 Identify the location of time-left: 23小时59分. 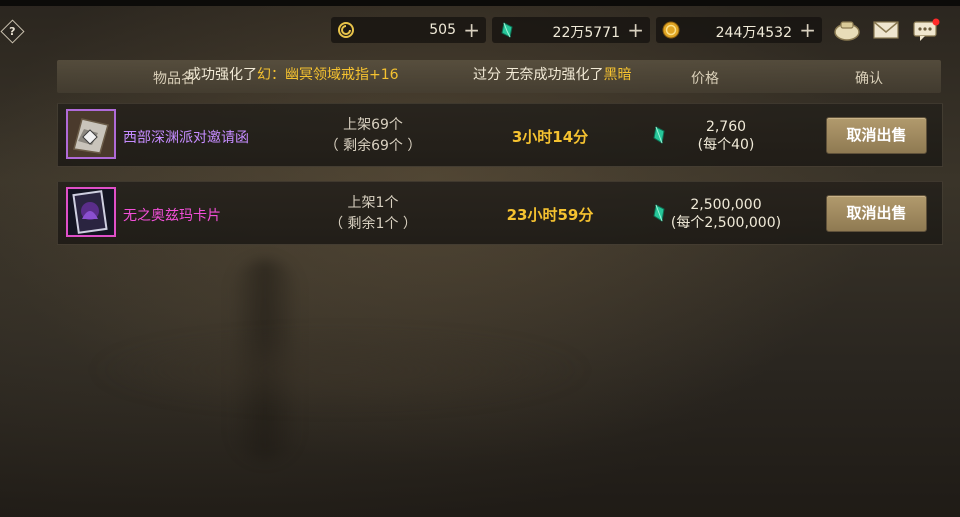
(550, 215).